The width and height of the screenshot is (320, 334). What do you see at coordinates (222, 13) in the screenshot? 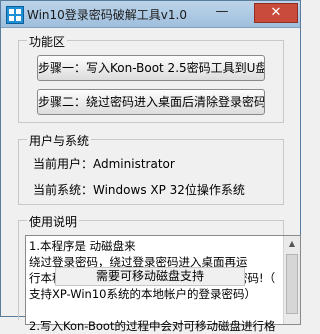
I see `minimize-button: —` at bounding box center [222, 13].